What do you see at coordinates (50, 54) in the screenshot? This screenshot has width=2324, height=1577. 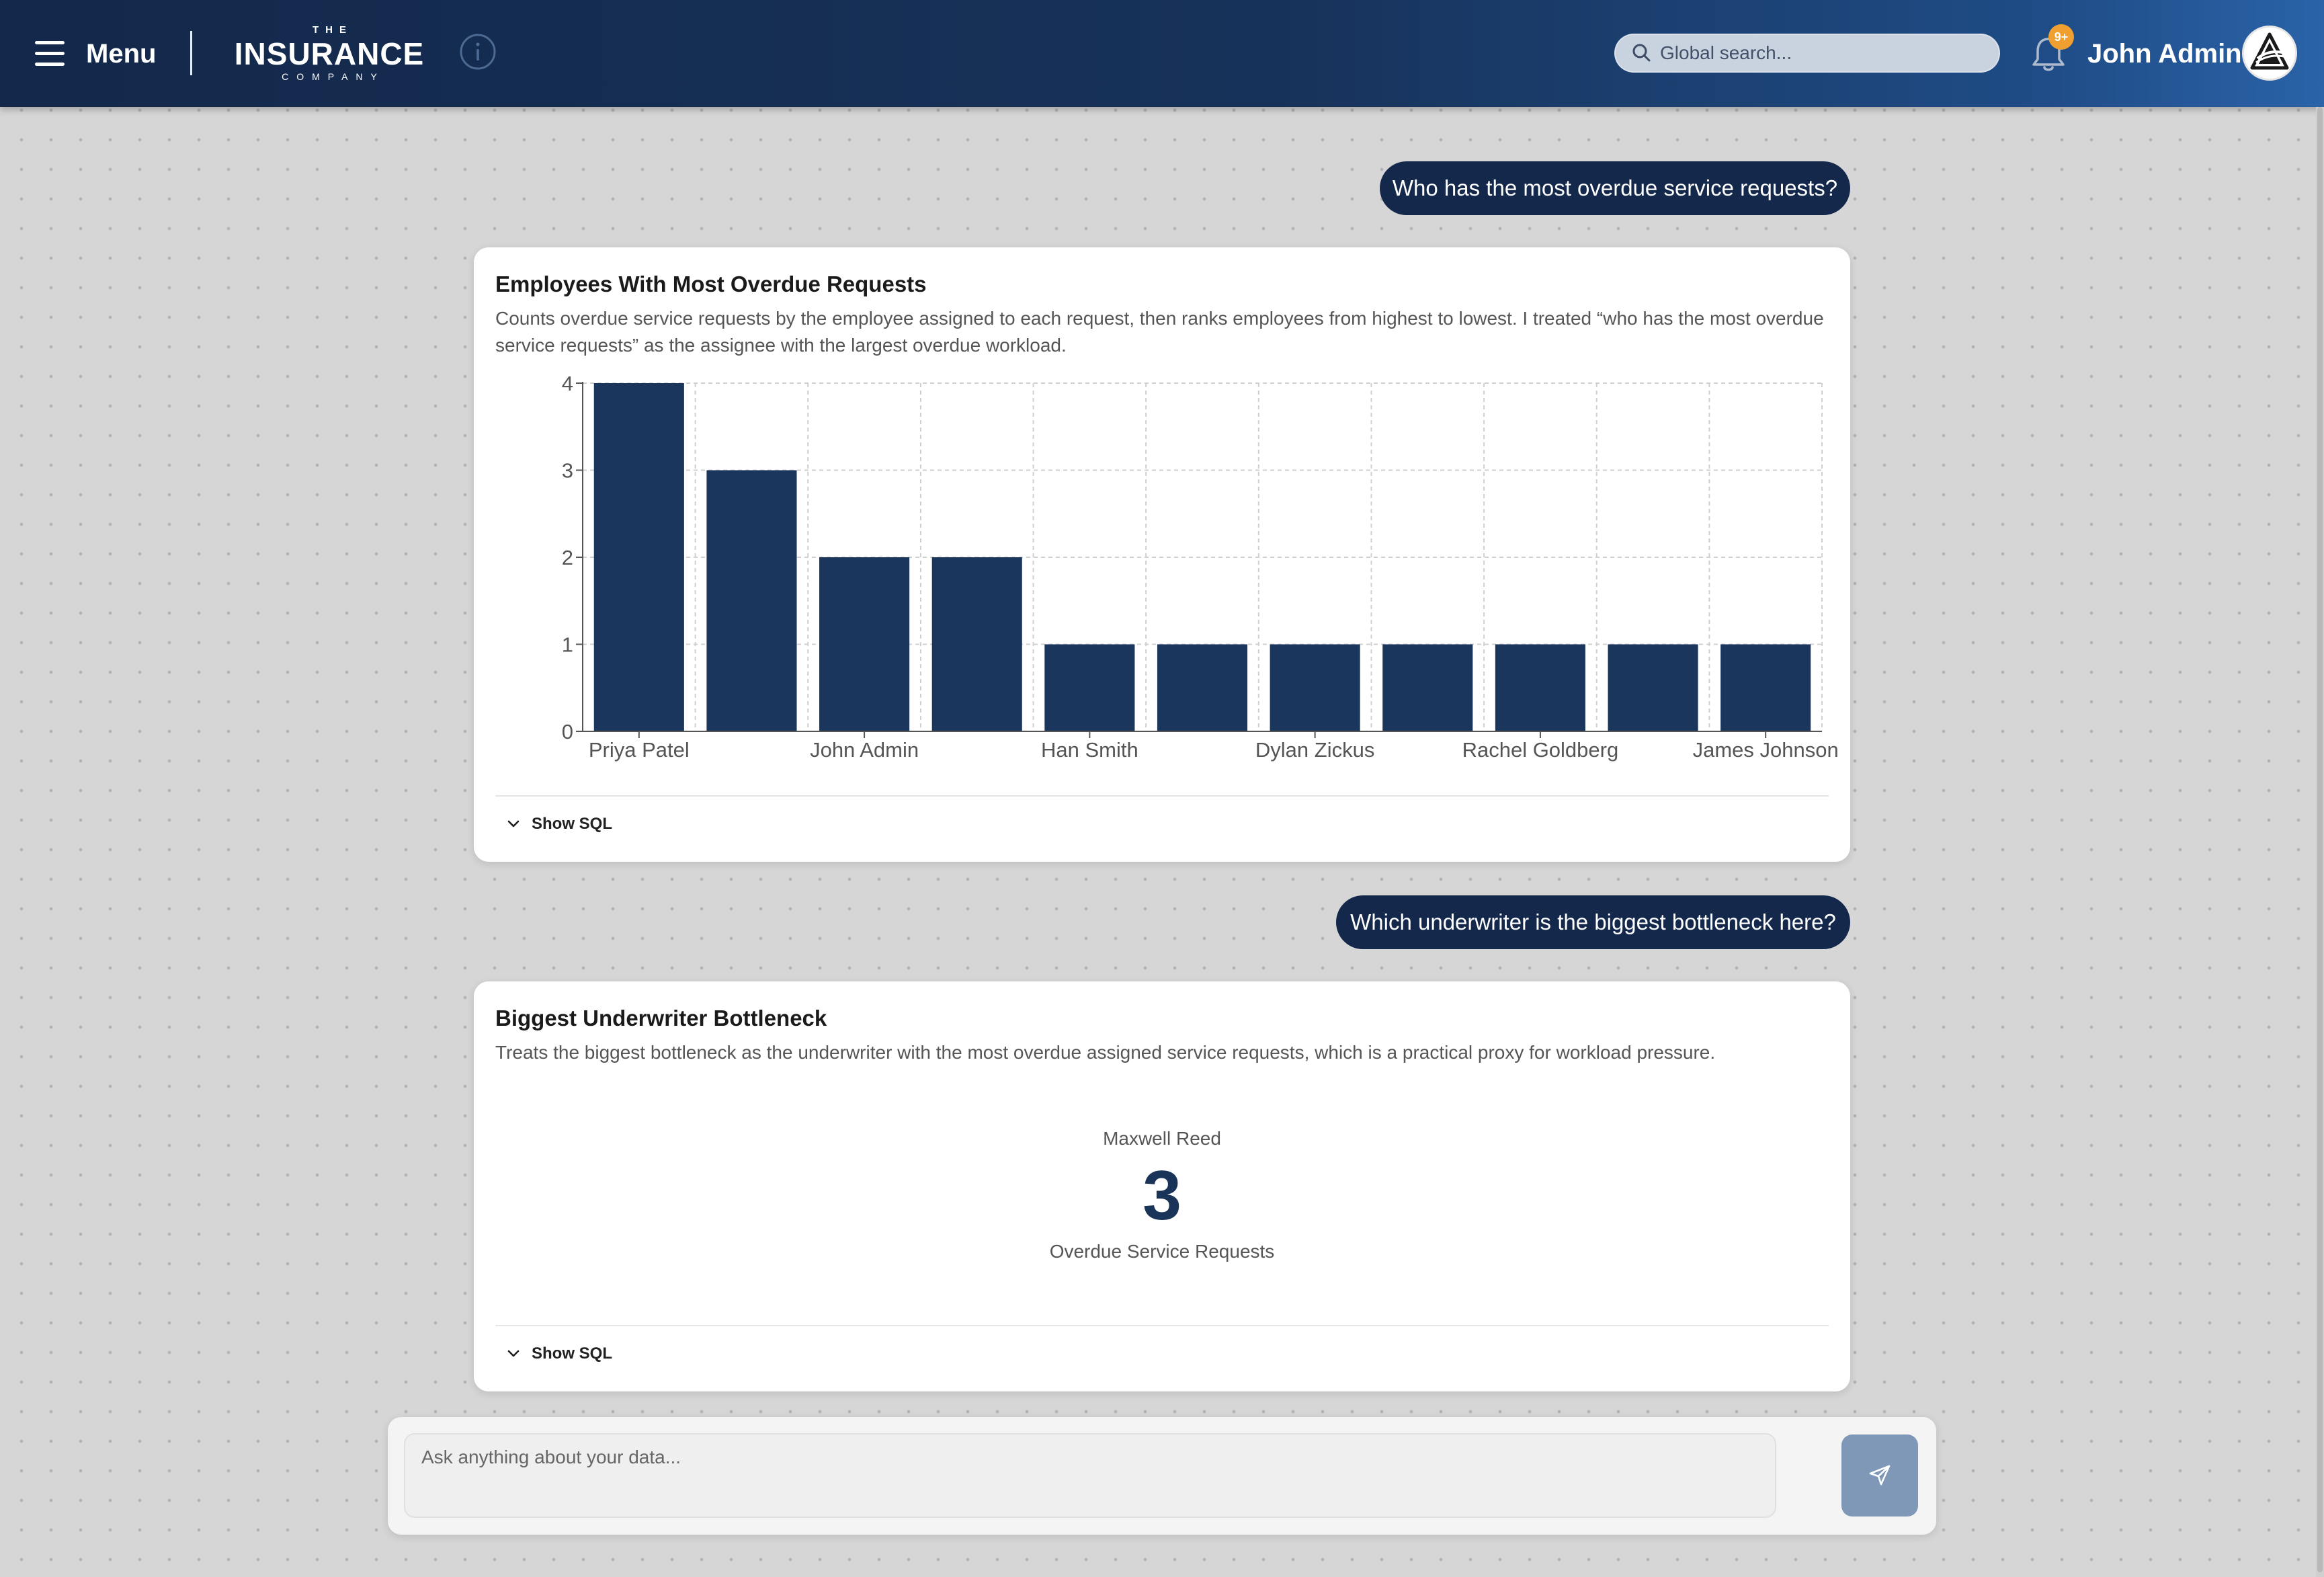 I see `hamburger-icon` at bounding box center [50, 54].